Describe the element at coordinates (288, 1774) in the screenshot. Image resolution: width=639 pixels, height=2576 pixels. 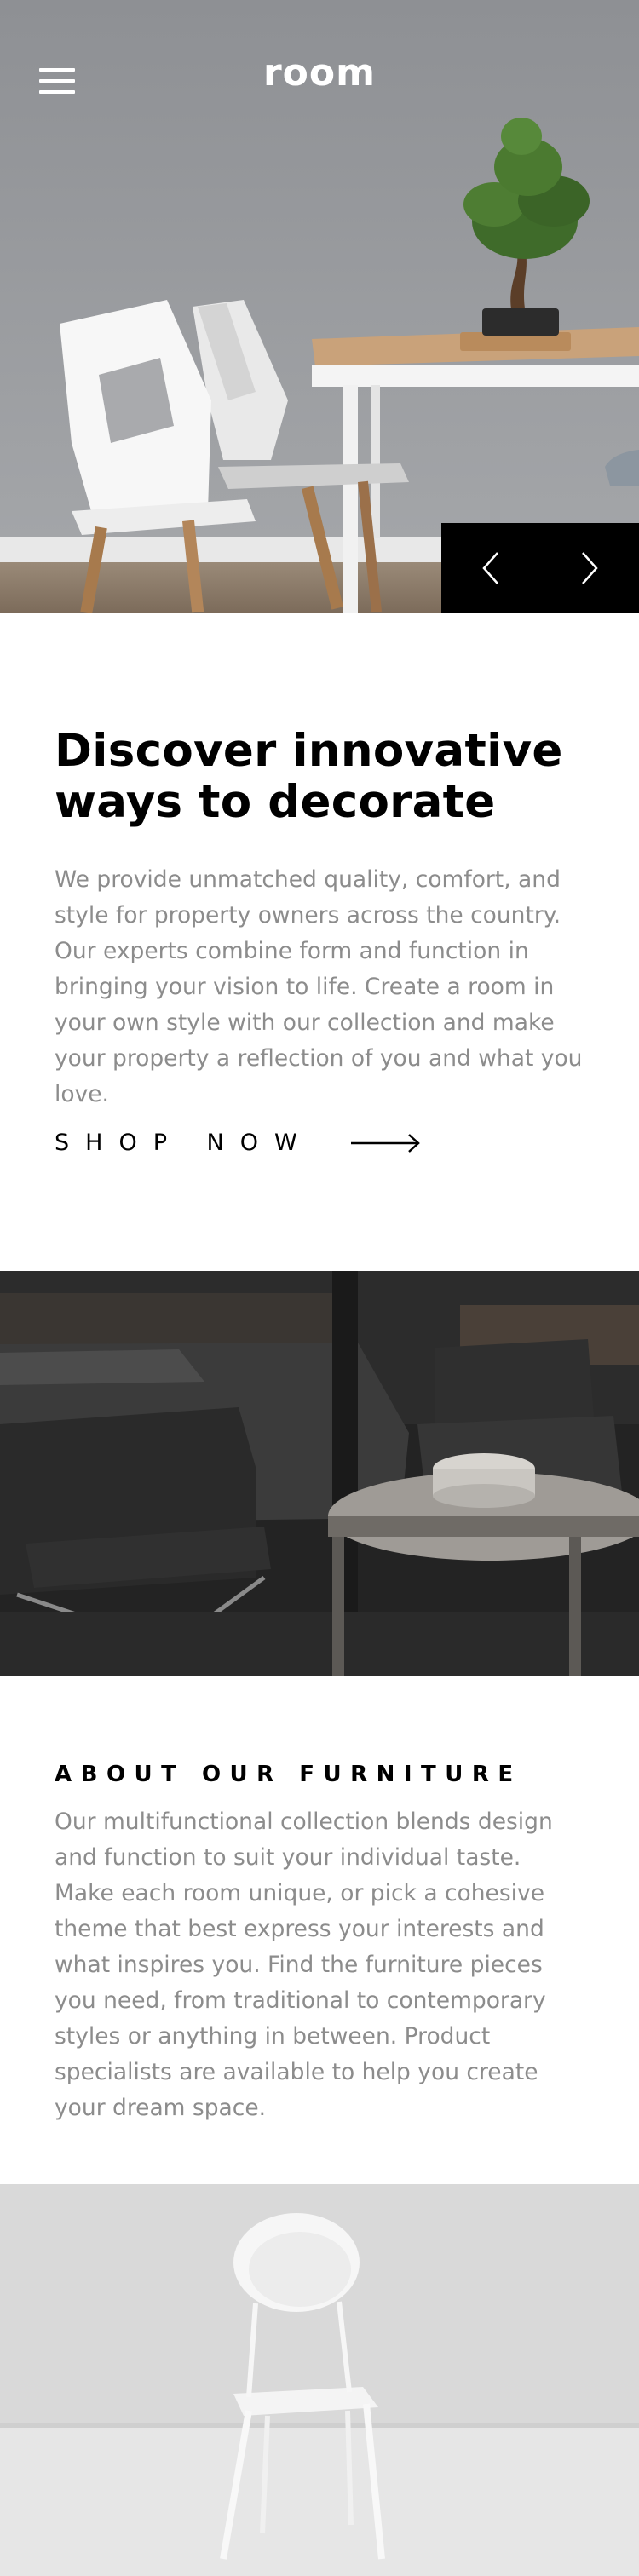
I see `about-heading: ABOUT OUR FURNITURE` at that location.